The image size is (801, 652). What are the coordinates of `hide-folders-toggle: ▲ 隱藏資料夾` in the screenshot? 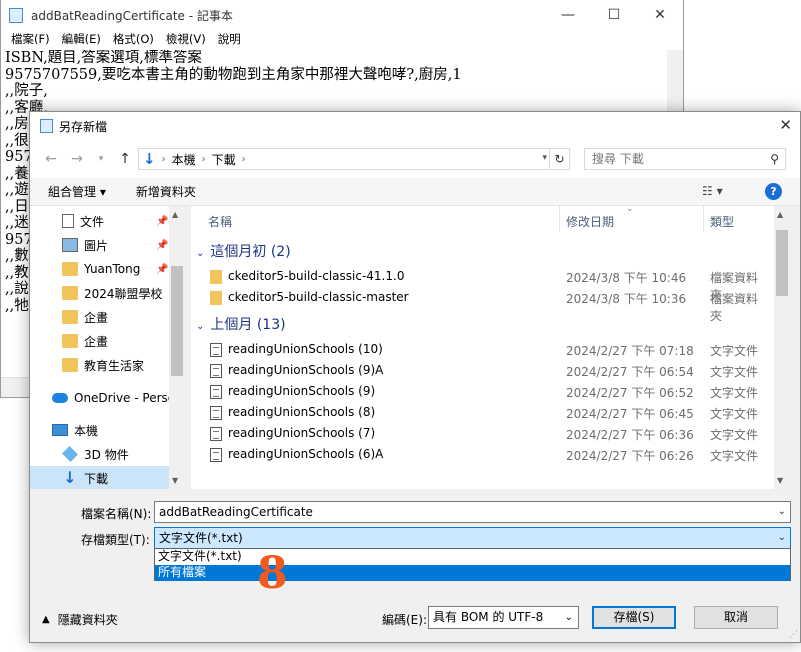 It's located at (80, 619).